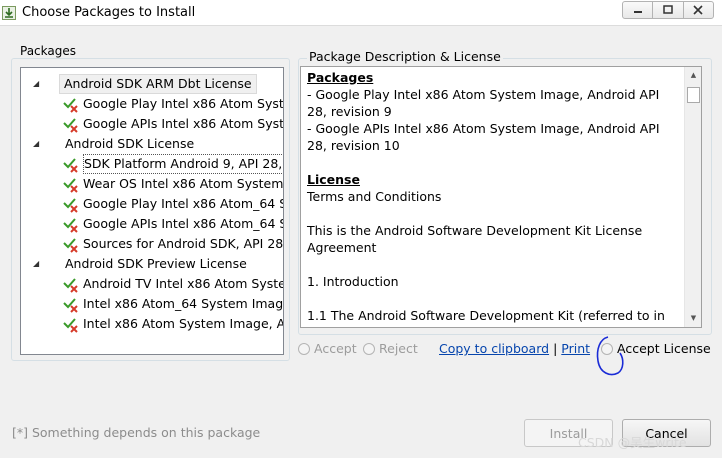  Describe the element at coordinates (369, 348) in the screenshot. I see `reject-radio-circle` at that location.